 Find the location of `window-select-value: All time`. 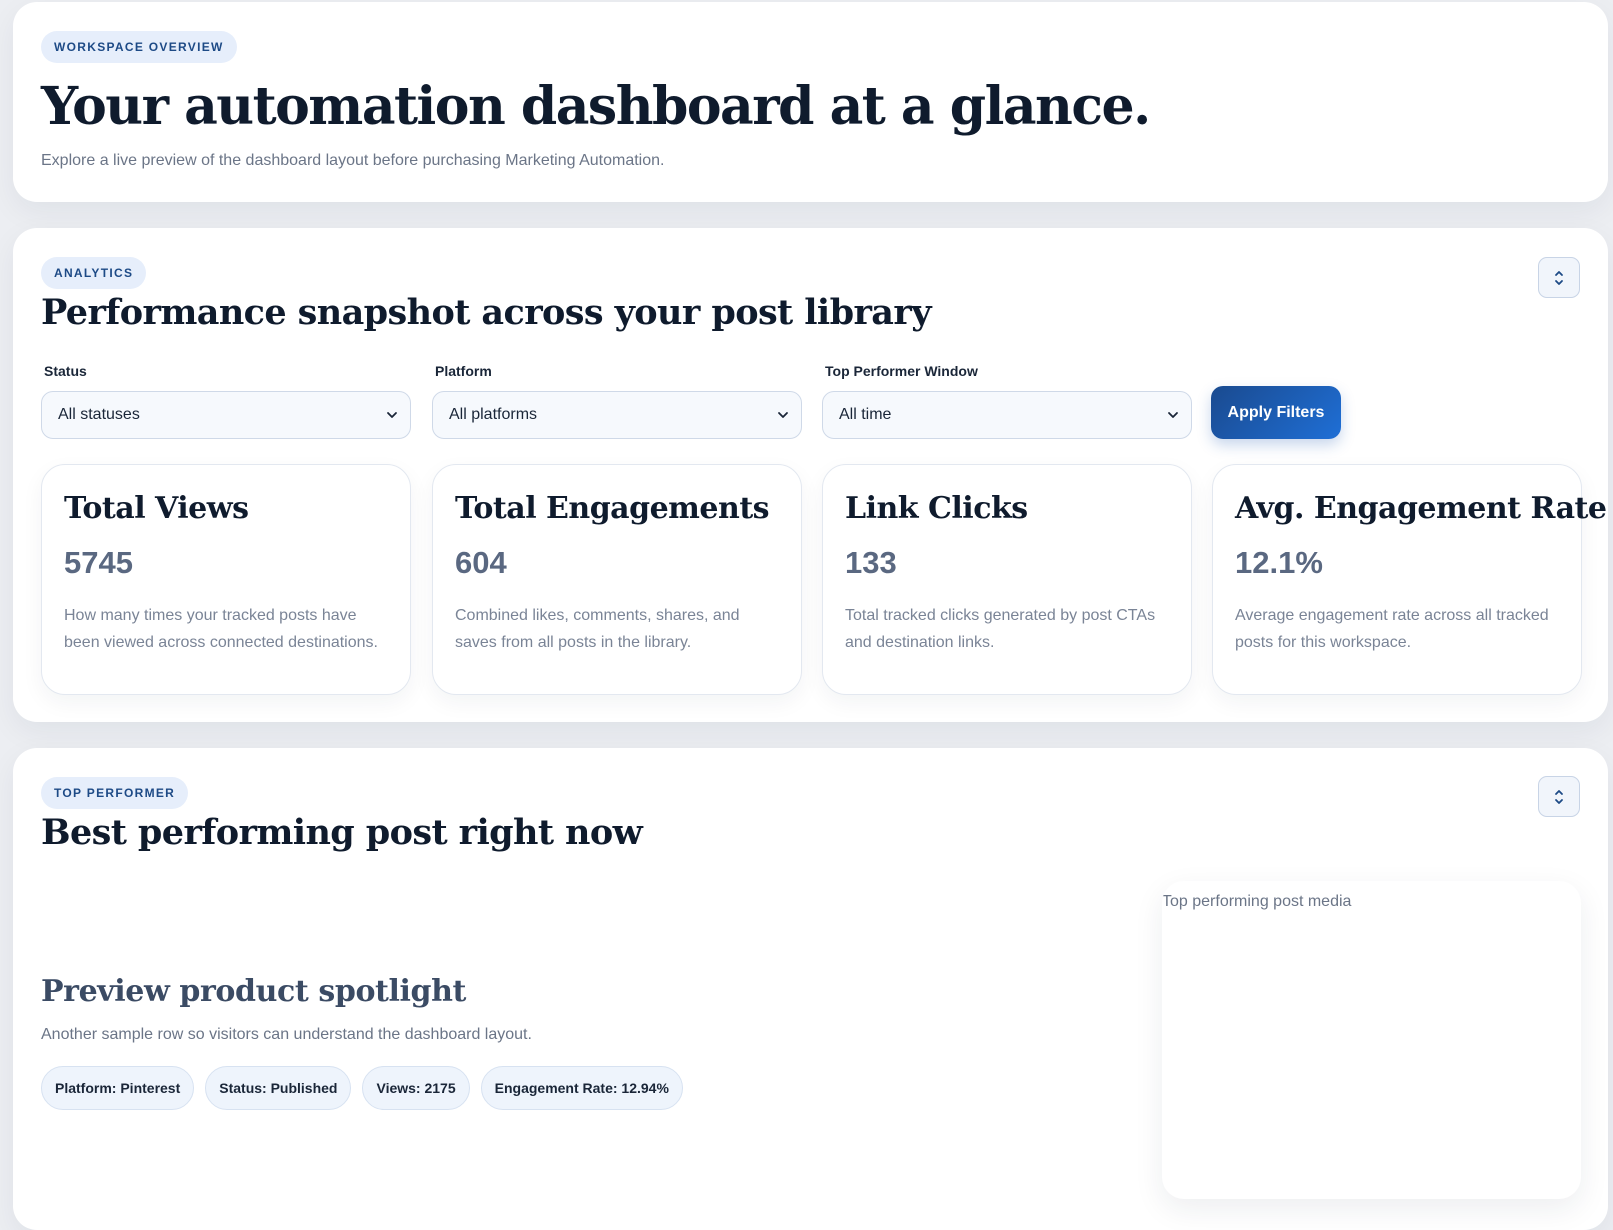

window-select-value: All time is located at coordinates (865, 414).